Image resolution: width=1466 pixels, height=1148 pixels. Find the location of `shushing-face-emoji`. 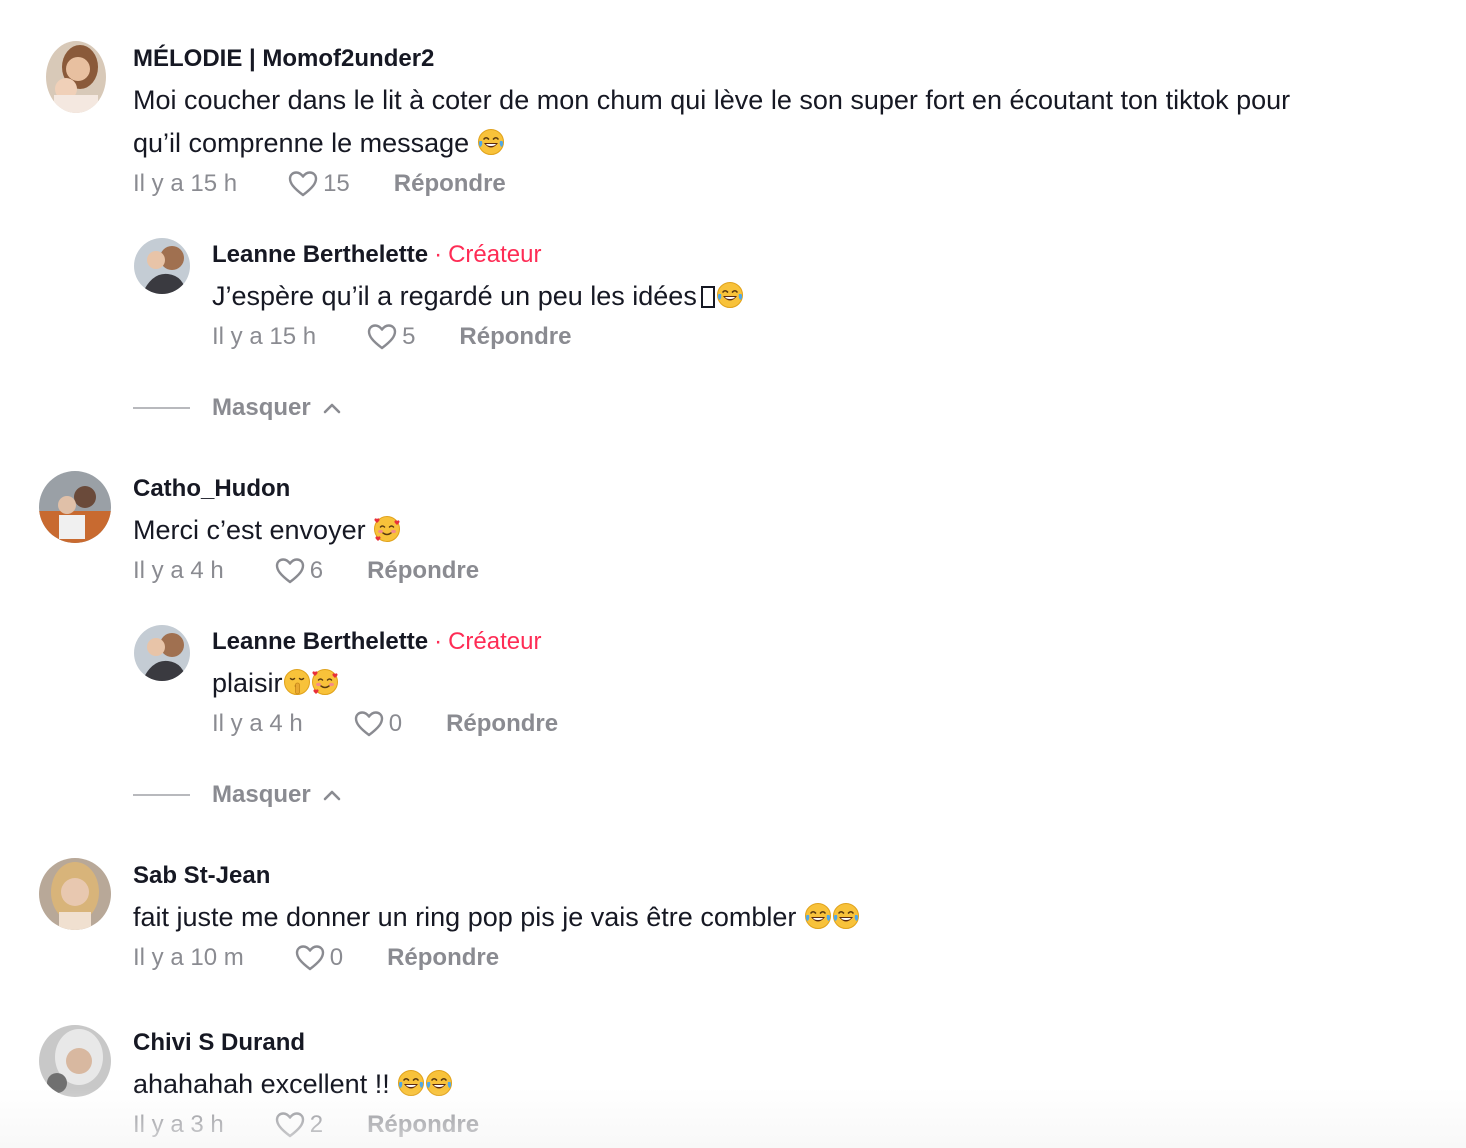

shushing-face-emoji is located at coordinates (297, 682).